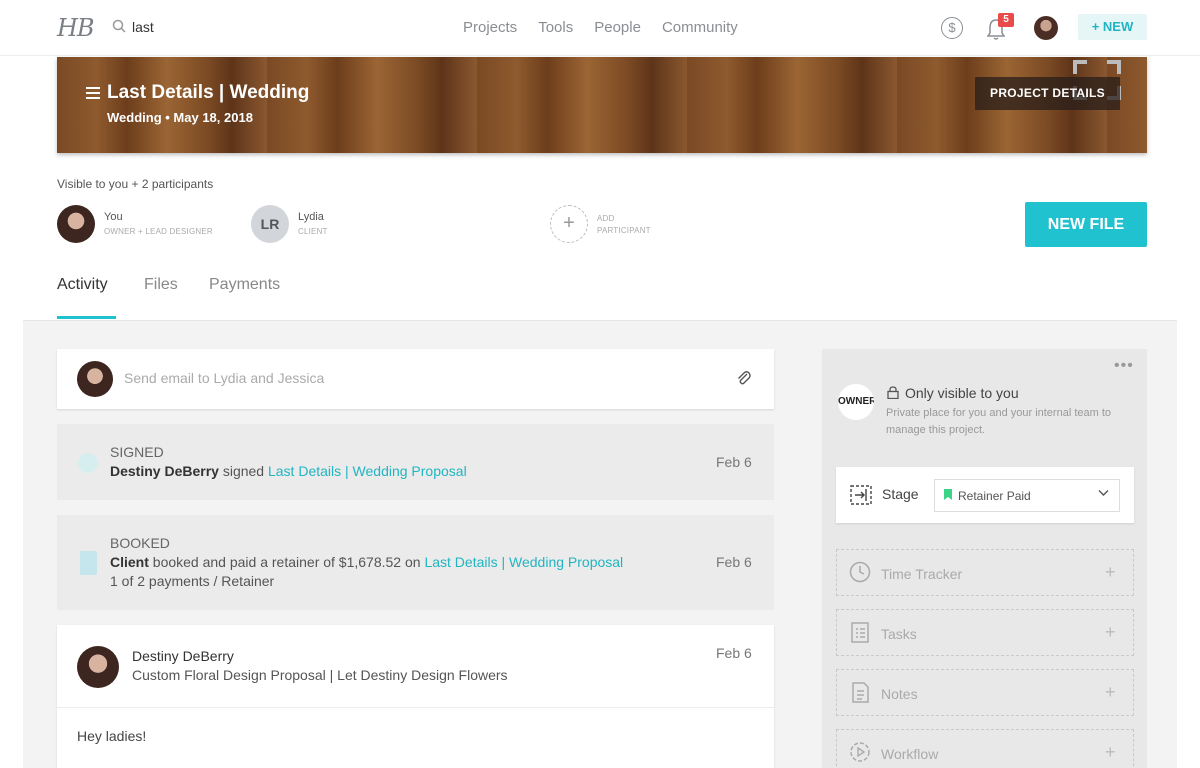  Describe the element at coordinates (86, 317) in the screenshot. I see `active-tab-indicator` at that location.